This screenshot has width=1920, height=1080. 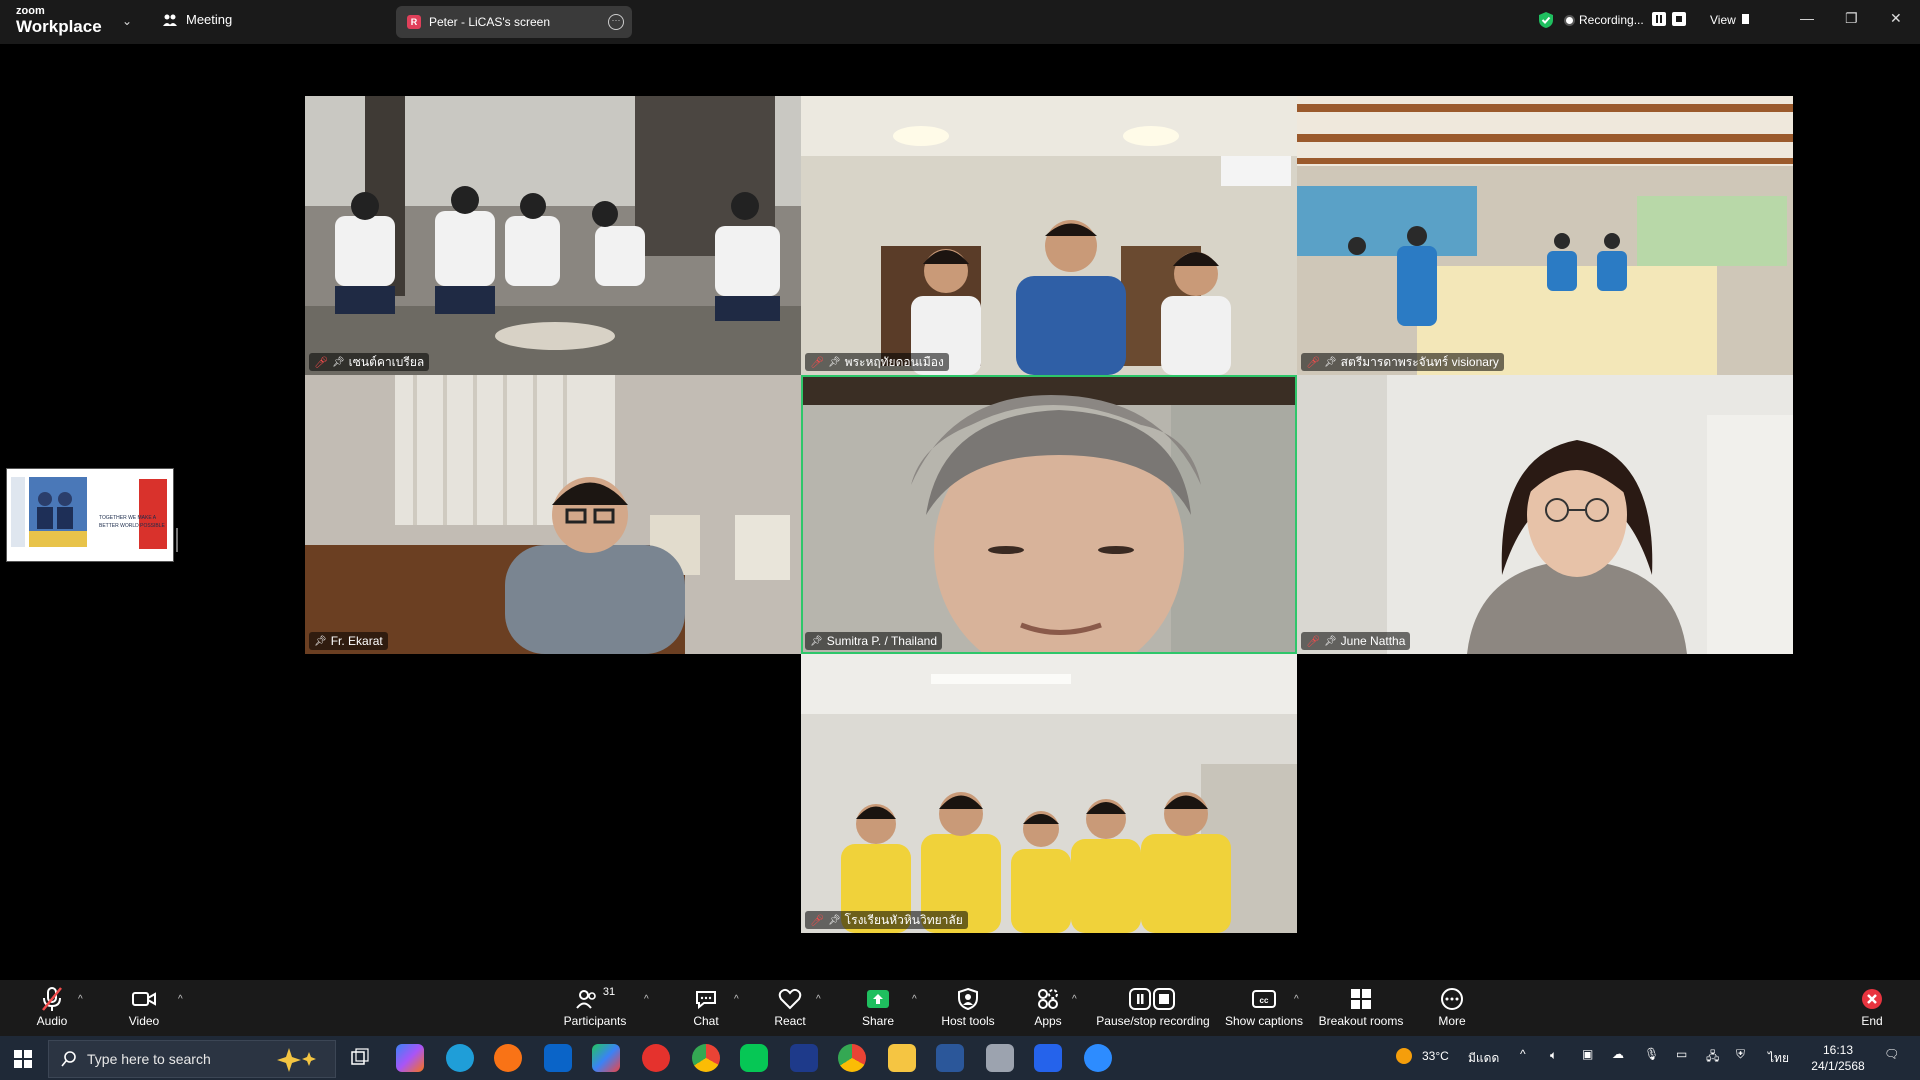 What do you see at coordinates (23, 1059) in the screenshot?
I see `windows-start-icon` at bounding box center [23, 1059].